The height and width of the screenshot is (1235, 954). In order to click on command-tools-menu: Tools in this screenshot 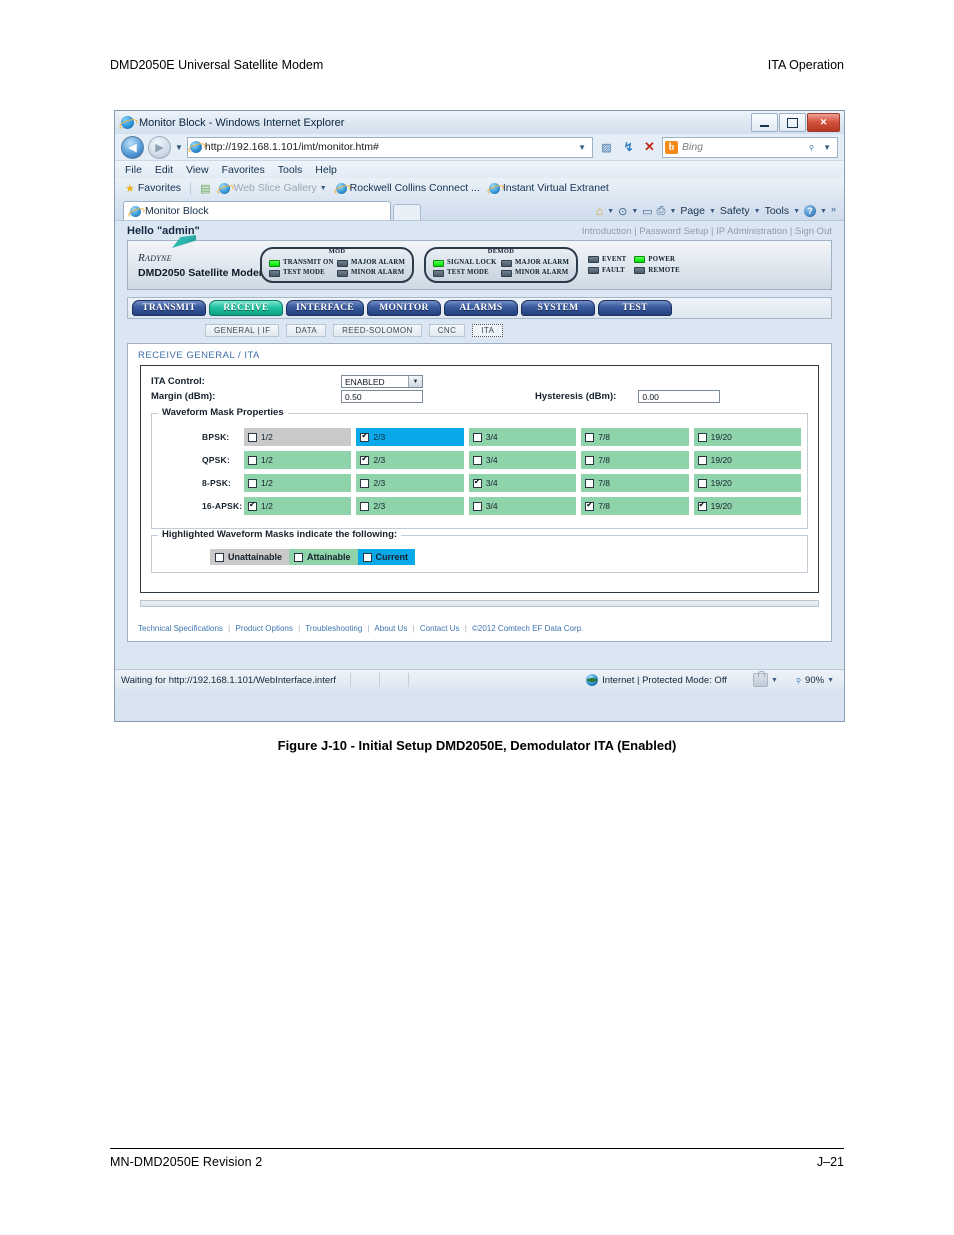, I will do `click(777, 211)`.